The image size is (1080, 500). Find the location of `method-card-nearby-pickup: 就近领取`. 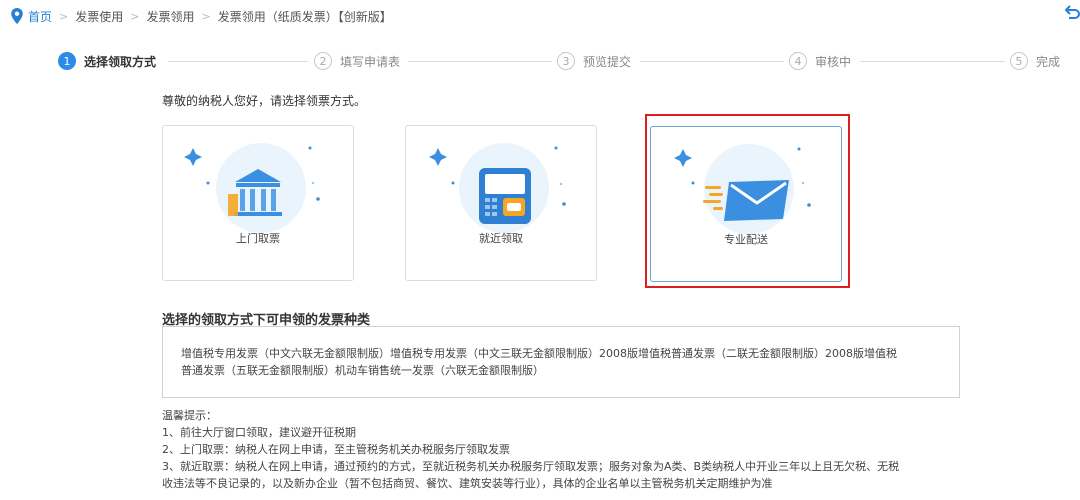

method-card-nearby-pickup: 就近领取 is located at coordinates (501, 203).